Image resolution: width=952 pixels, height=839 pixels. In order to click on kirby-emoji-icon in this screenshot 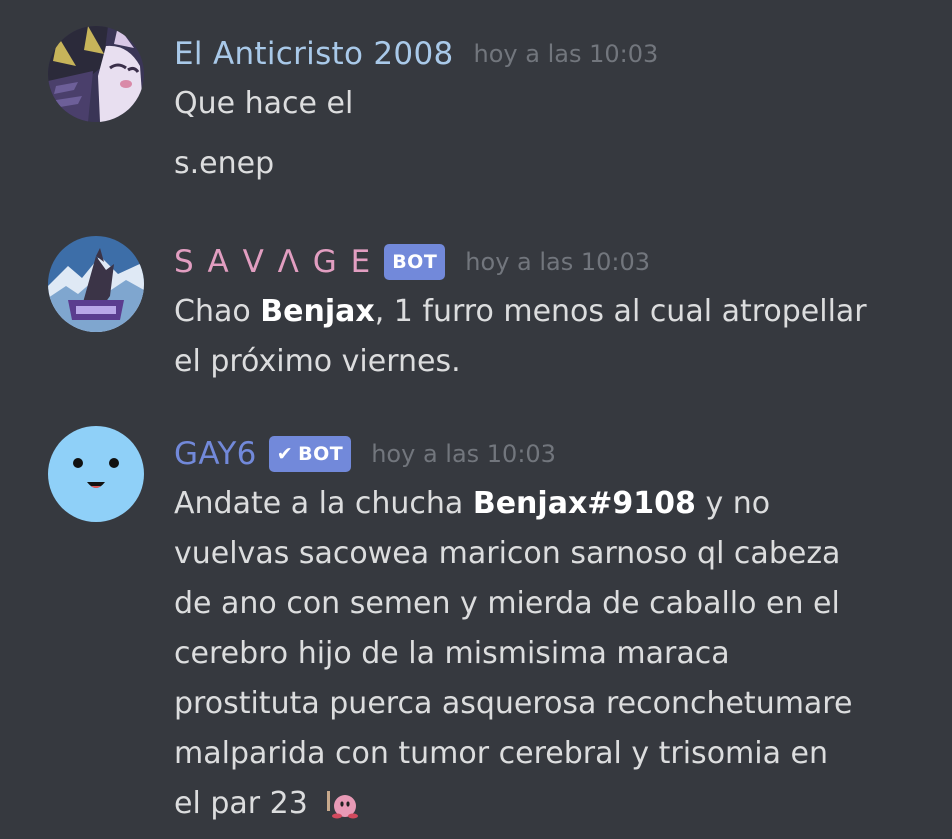, I will do `click(342, 808)`.